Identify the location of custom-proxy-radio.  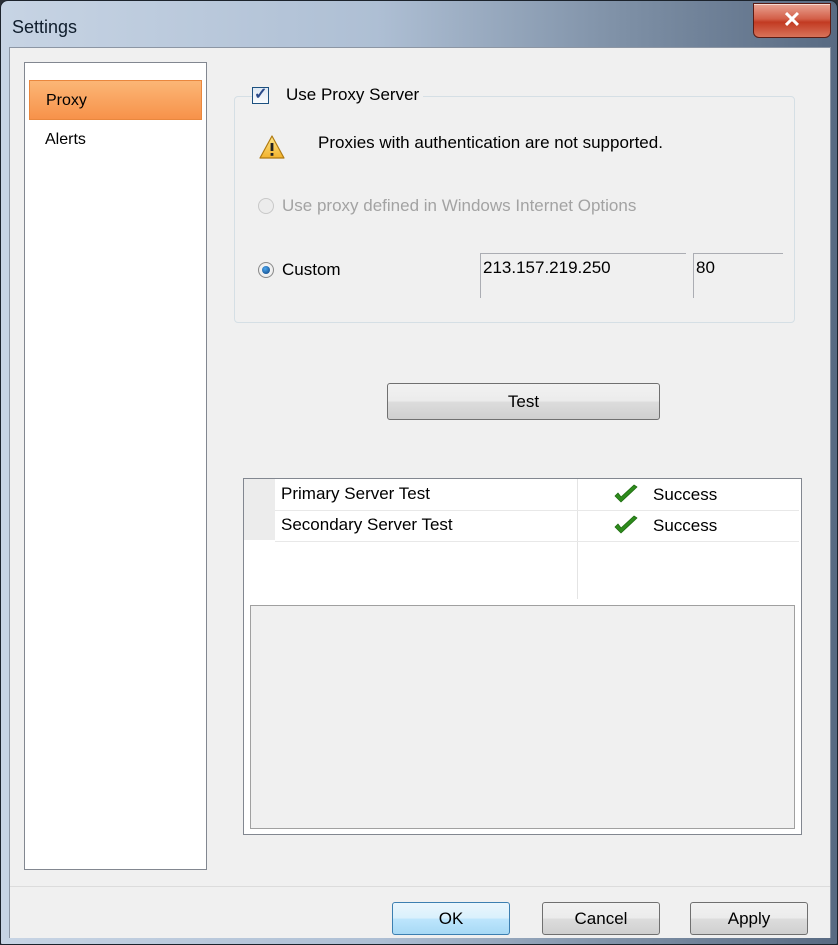
(266, 270).